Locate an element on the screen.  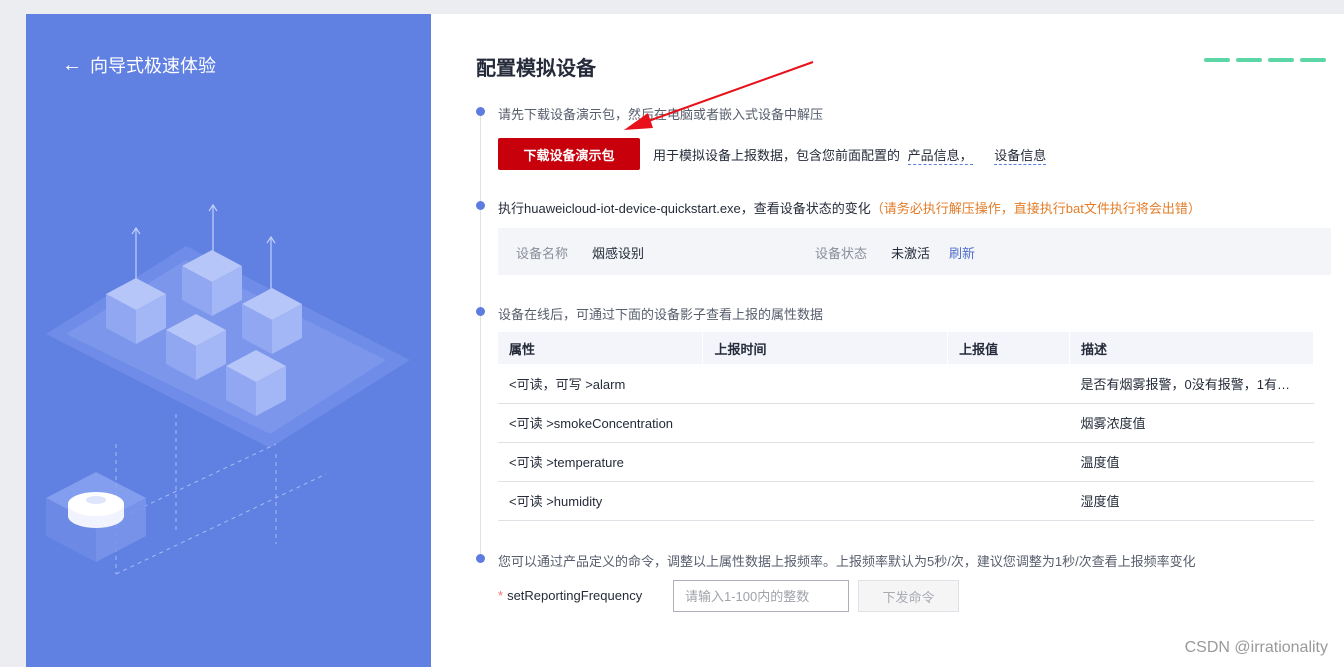
step-progress is located at coordinates (1265, 60).